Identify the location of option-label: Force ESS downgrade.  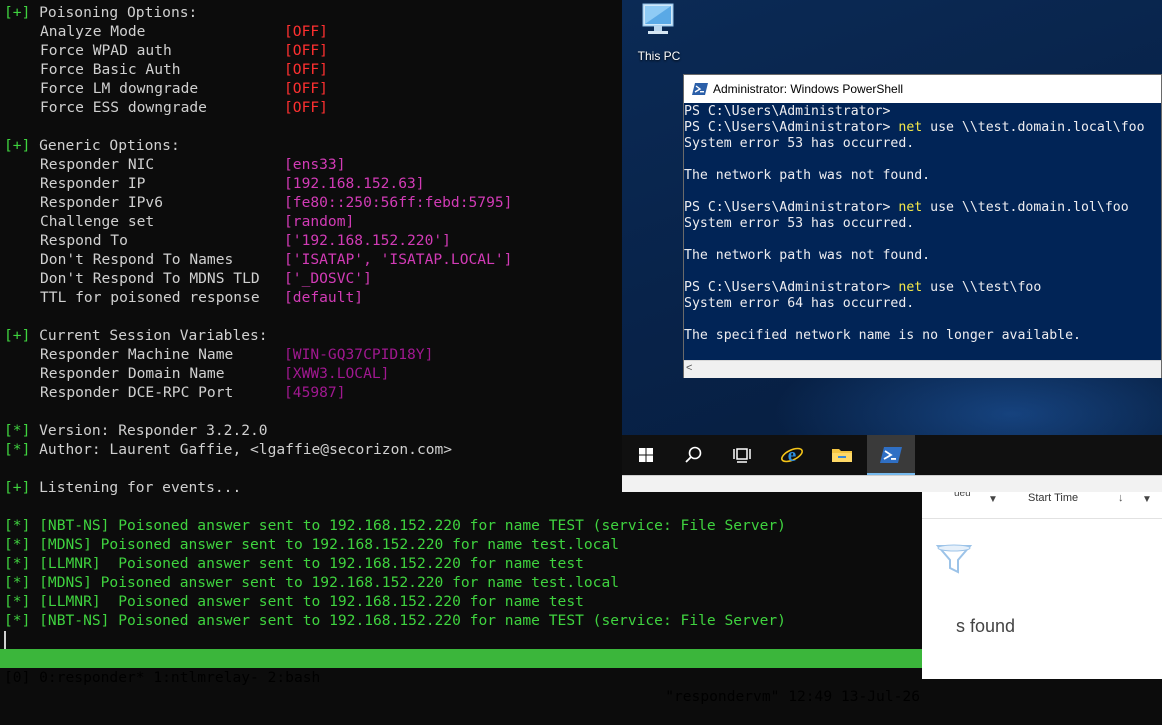
(123, 107).